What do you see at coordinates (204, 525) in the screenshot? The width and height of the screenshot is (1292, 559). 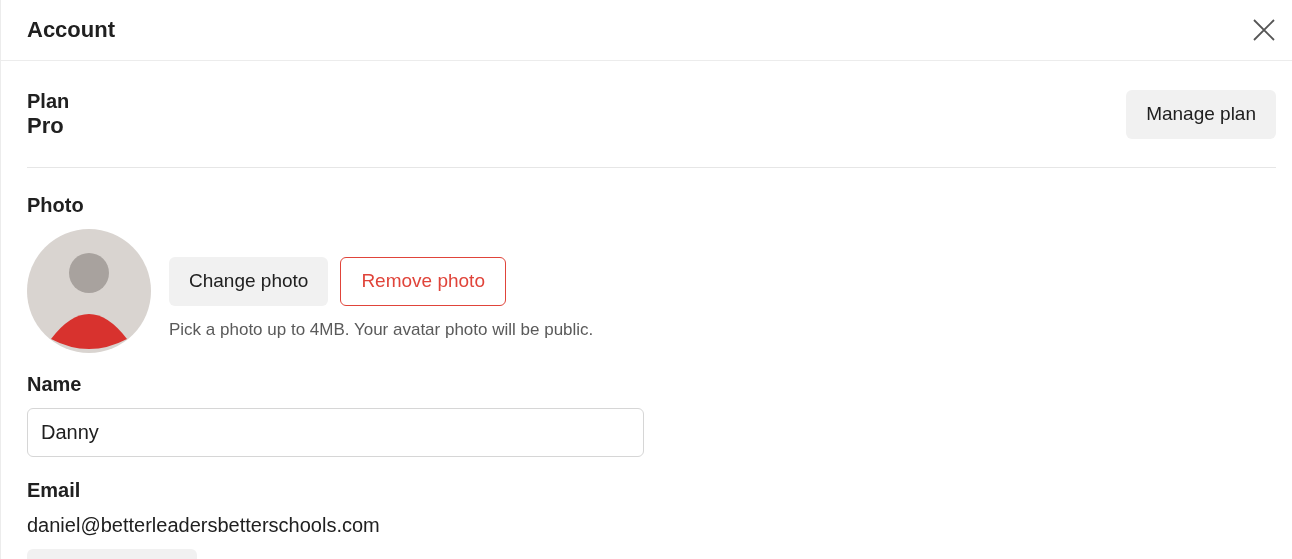 I see `email-address: daniel@betterleadersbetterschools.com` at bounding box center [204, 525].